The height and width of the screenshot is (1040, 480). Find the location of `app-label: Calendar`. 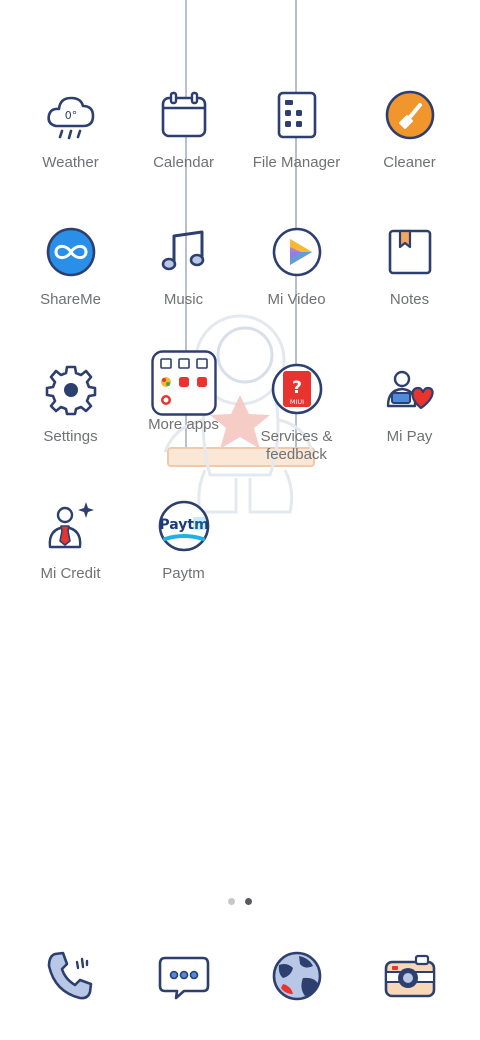

app-label: Calendar is located at coordinates (183, 162).